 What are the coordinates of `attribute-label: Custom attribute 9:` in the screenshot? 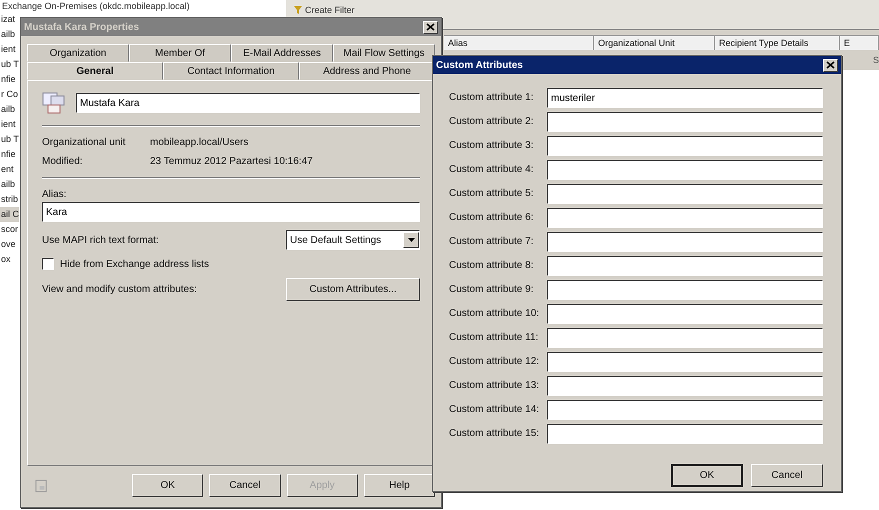 It's located at (491, 290).